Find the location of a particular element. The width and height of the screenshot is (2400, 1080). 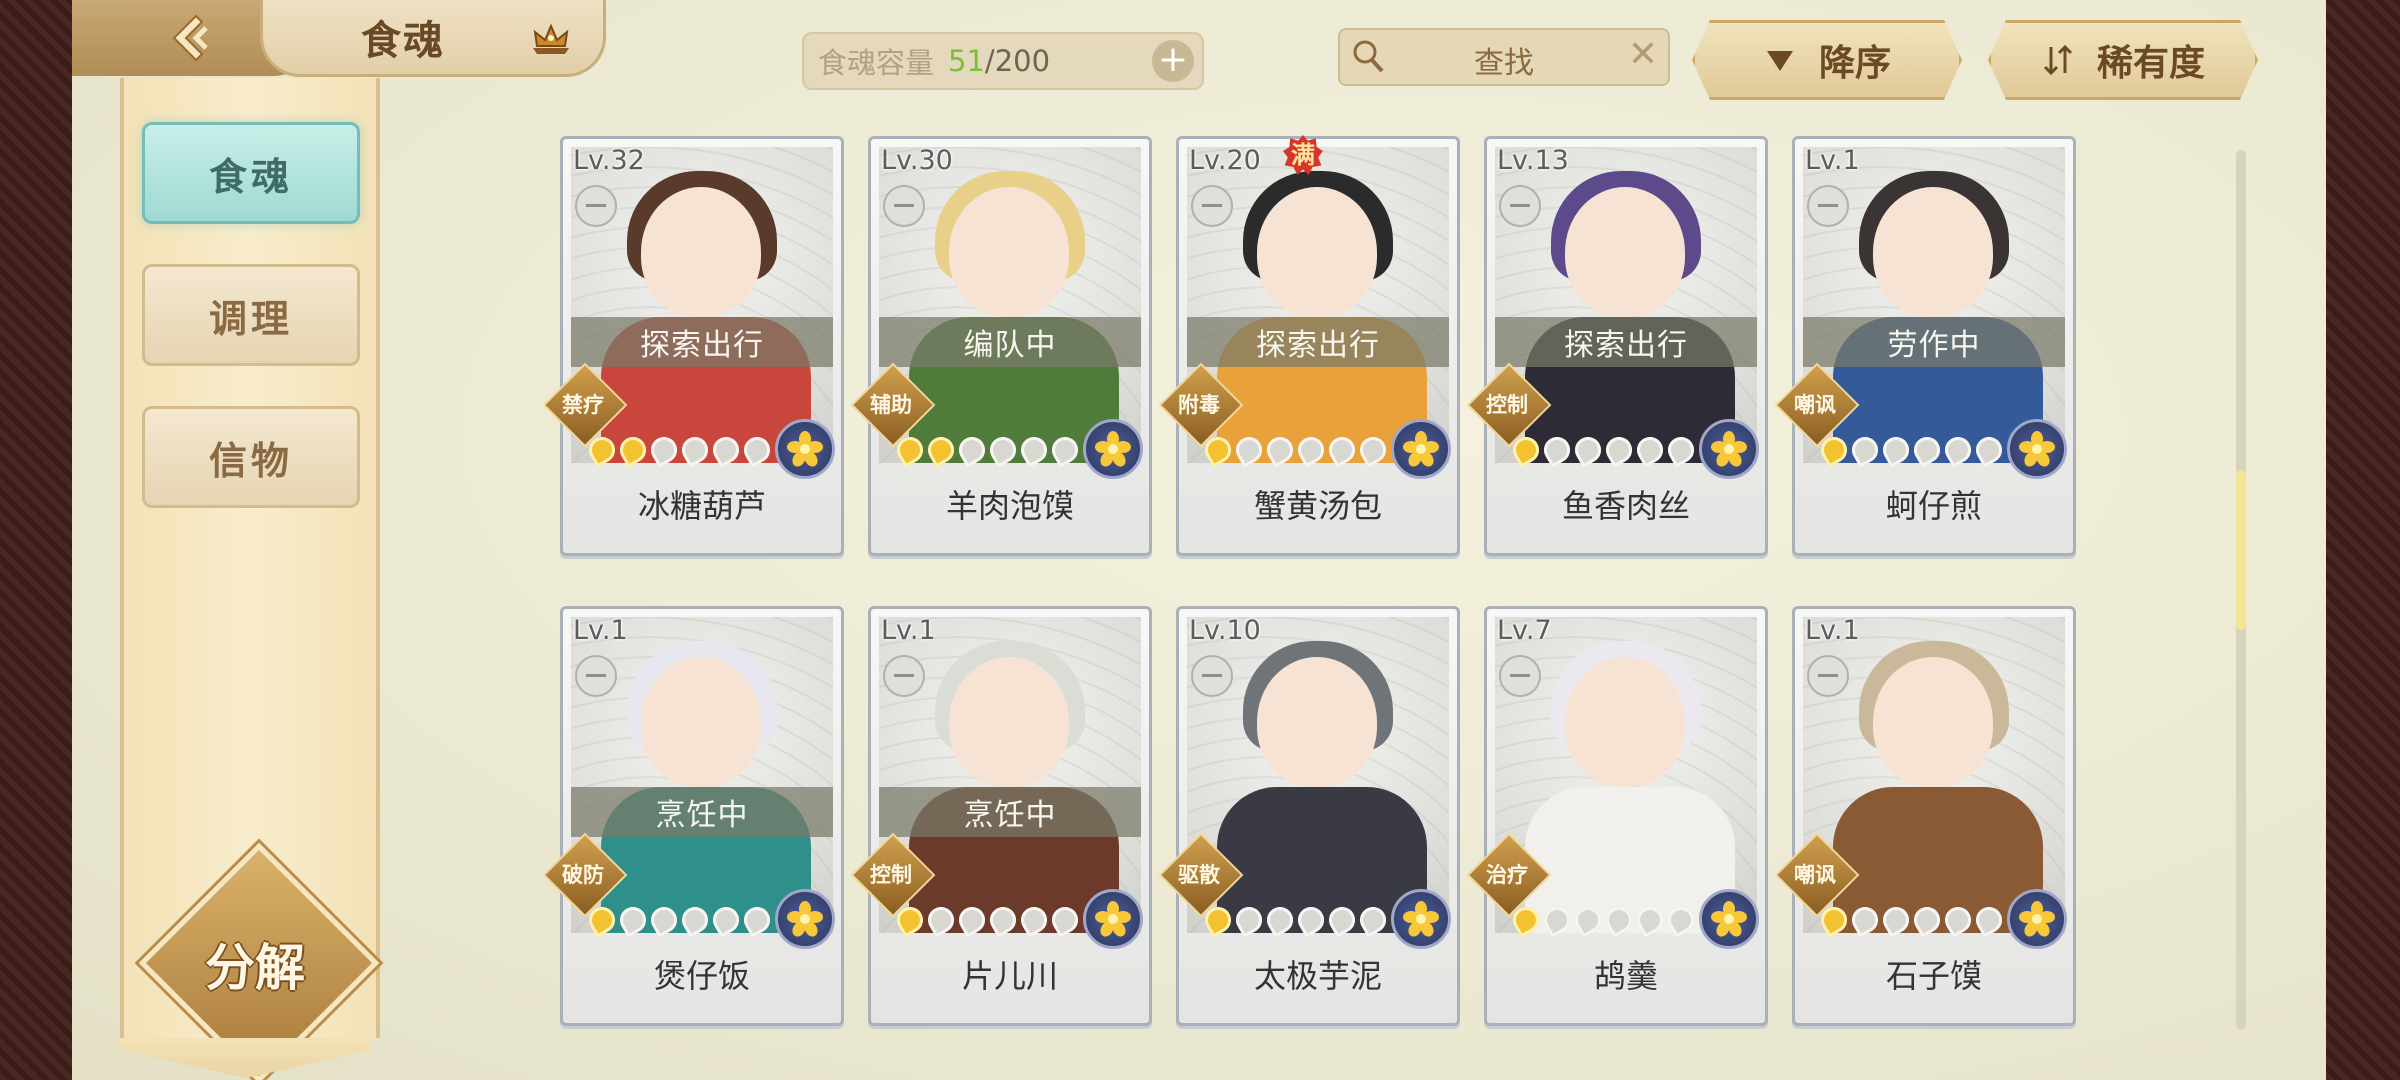

card-name: 太极芋泥 is located at coordinates (1317, 976).